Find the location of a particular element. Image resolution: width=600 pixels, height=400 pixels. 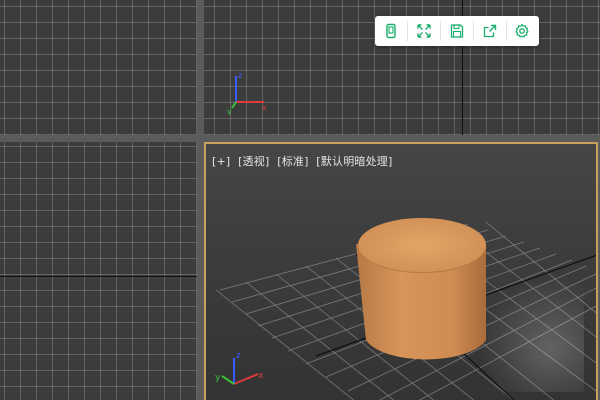

settings-icon is located at coordinates (522, 30).